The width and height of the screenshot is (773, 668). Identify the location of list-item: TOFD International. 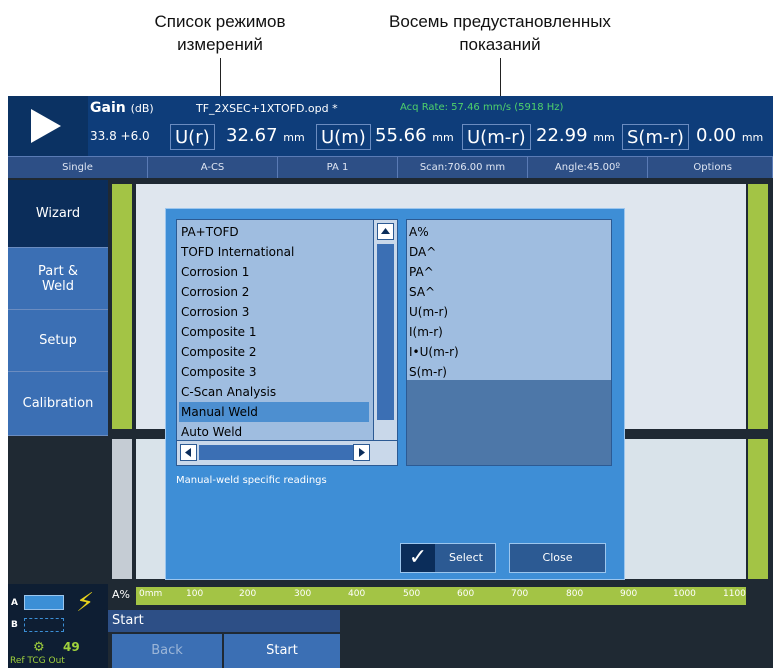
(274, 252).